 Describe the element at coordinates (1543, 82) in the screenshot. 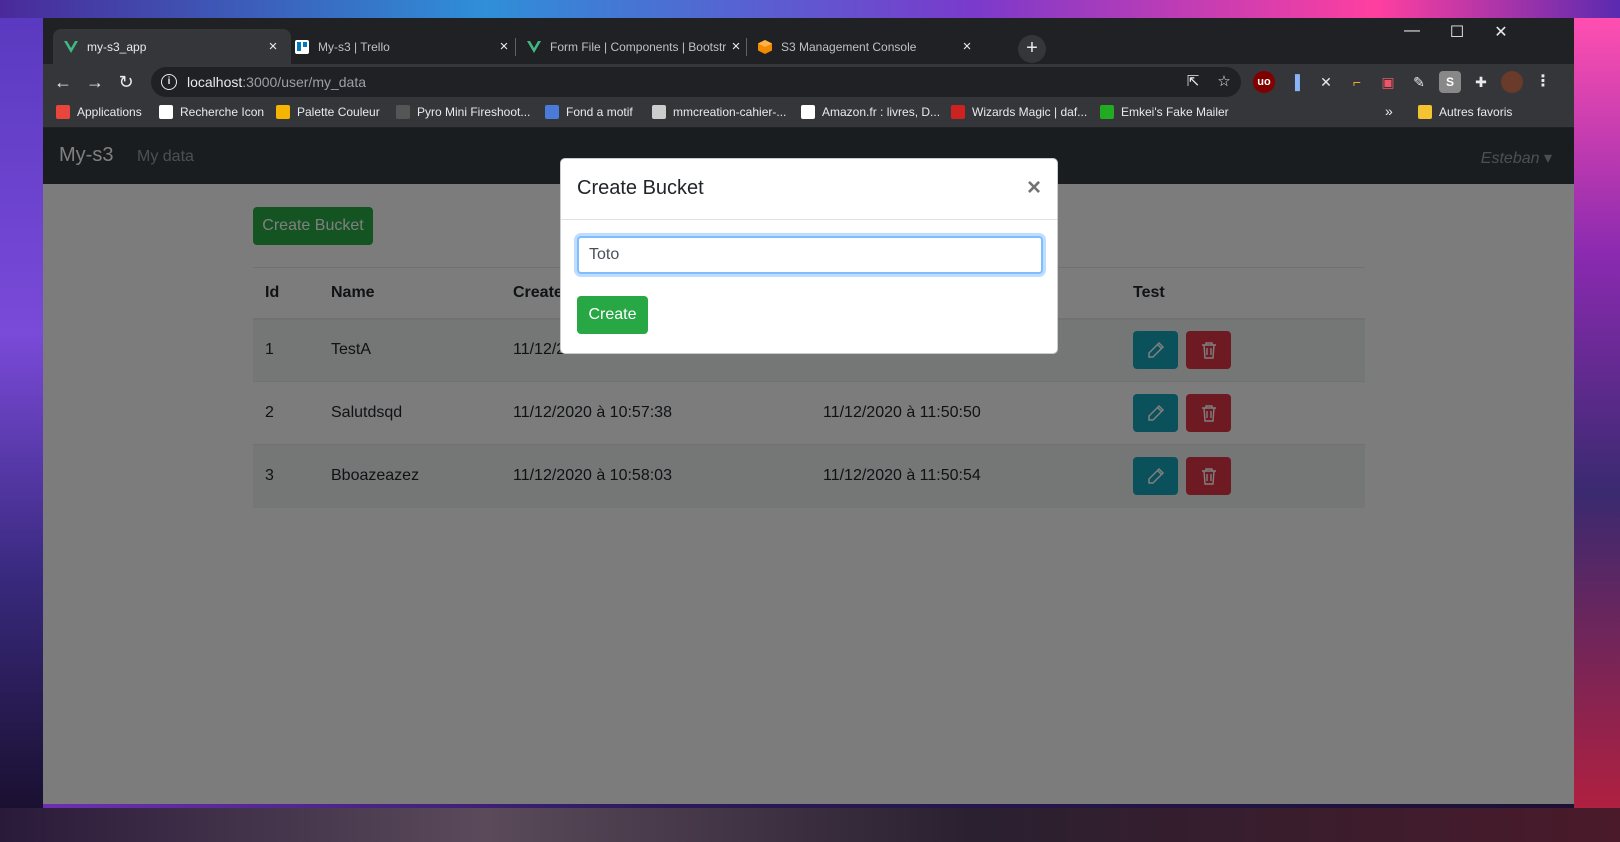

I see `menu-kebab-icon: ⋮` at that location.